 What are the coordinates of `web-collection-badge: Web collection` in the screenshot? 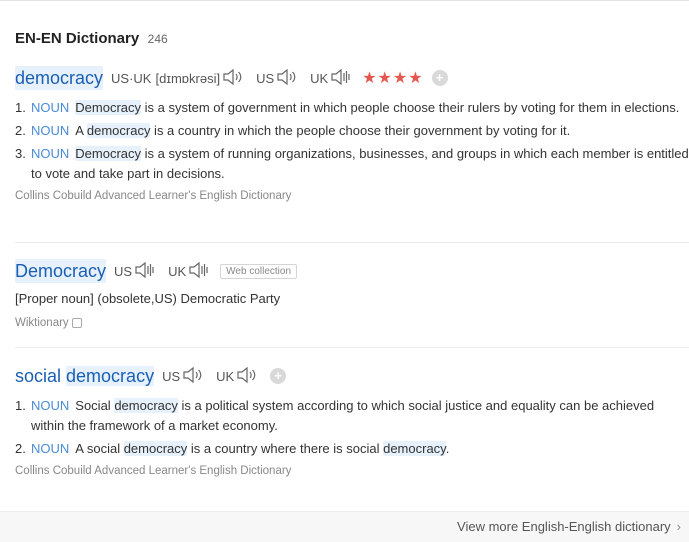 It's located at (259, 271).